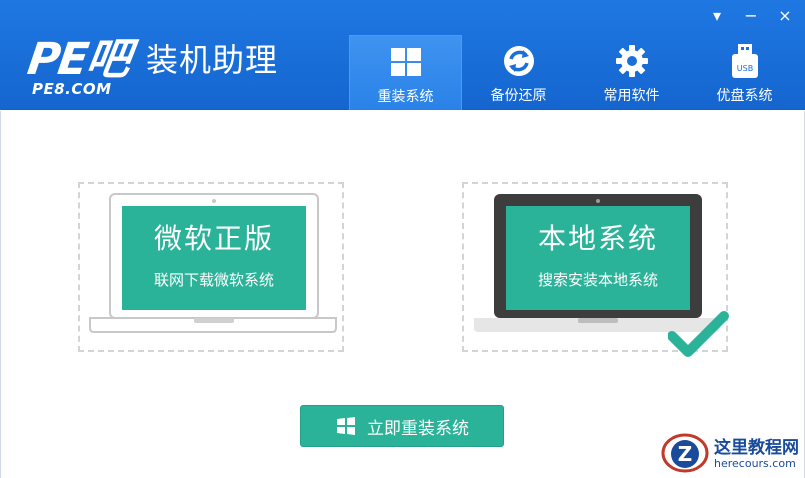  What do you see at coordinates (213, 280) in the screenshot?
I see `card-subtitle: 联网下载微软系统` at bounding box center [213, 280].